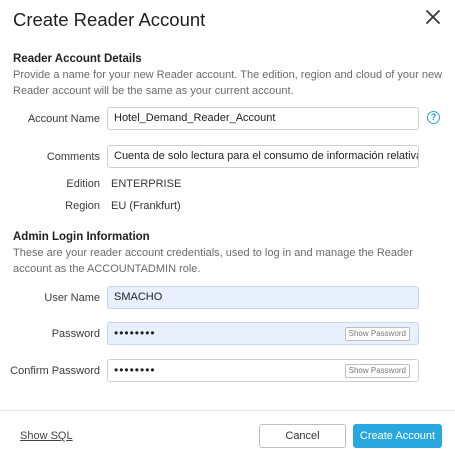 The image size is (455, 462). What do you see at coordinates (82, 206) in the screenshot?
I see `region-label: Region` at bounding box center [82, 206].